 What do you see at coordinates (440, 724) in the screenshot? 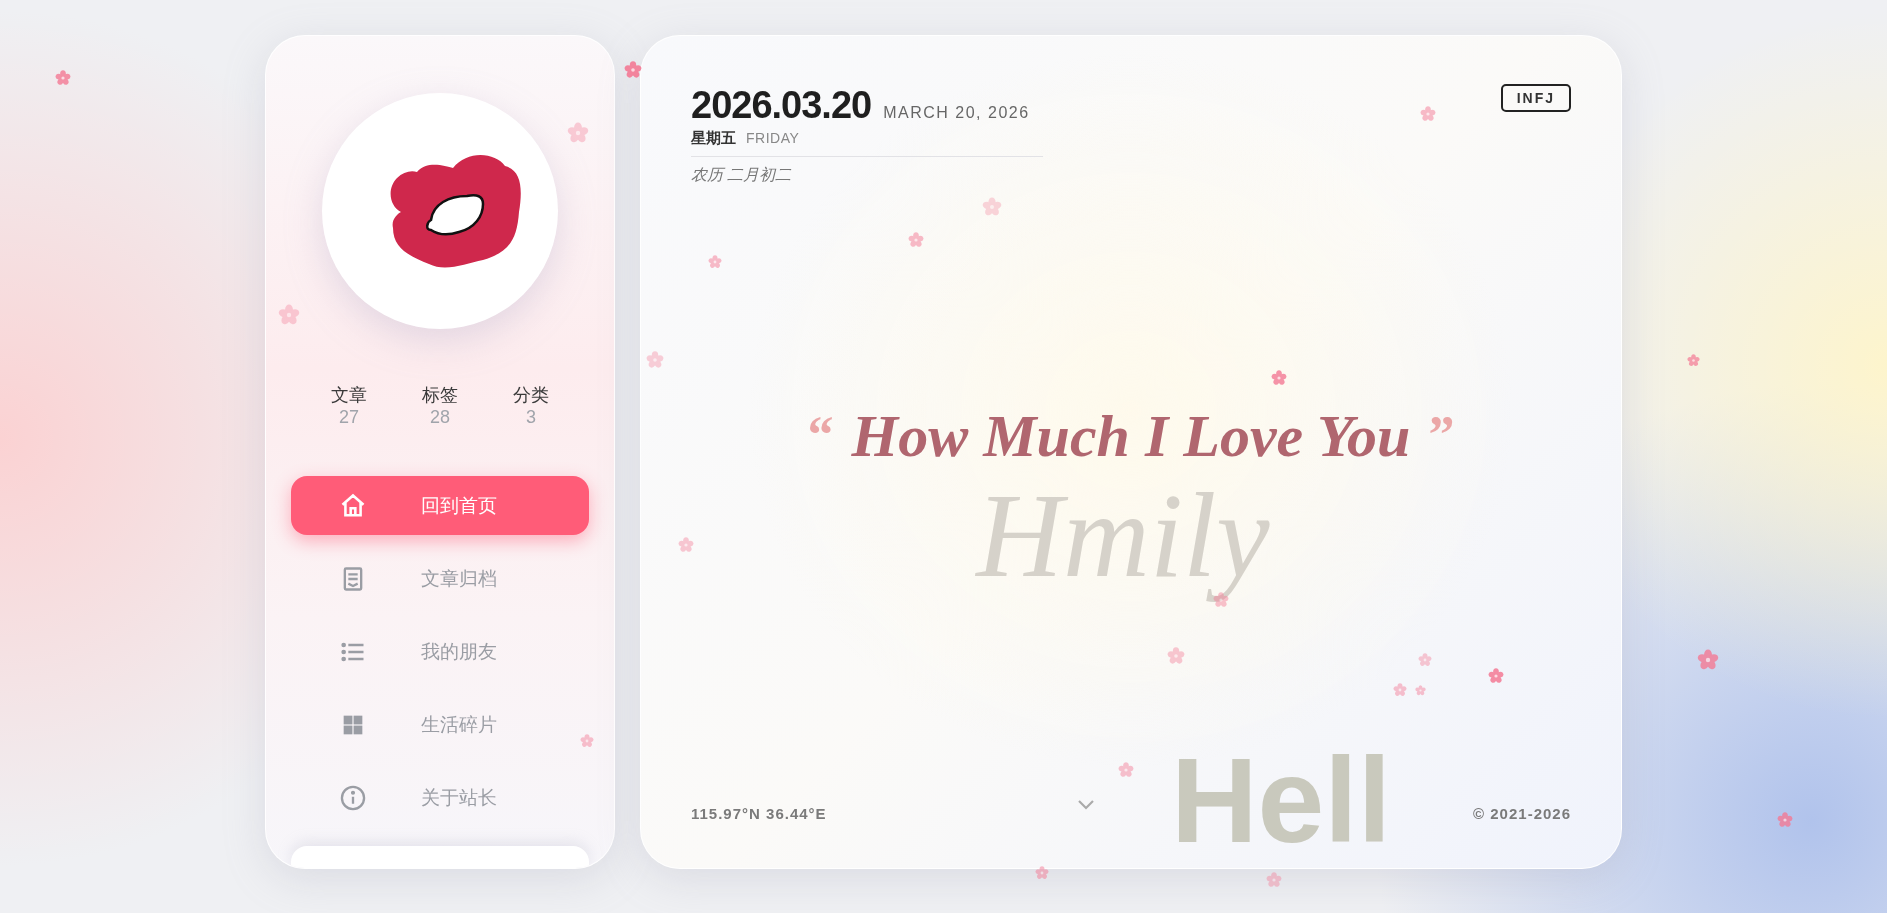
I see `nav-item: 生活碎片` at bounding box center [440, 724].